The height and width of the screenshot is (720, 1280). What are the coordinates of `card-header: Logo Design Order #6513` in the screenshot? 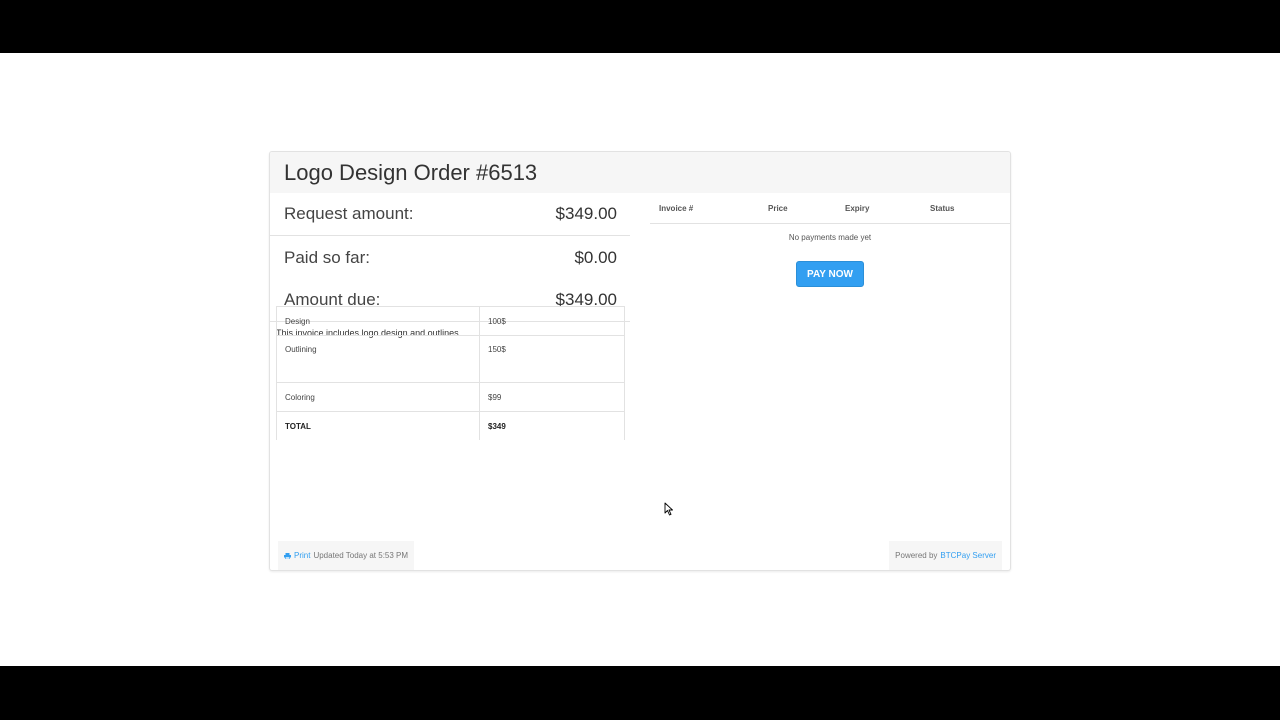 It's located at (640, 172).